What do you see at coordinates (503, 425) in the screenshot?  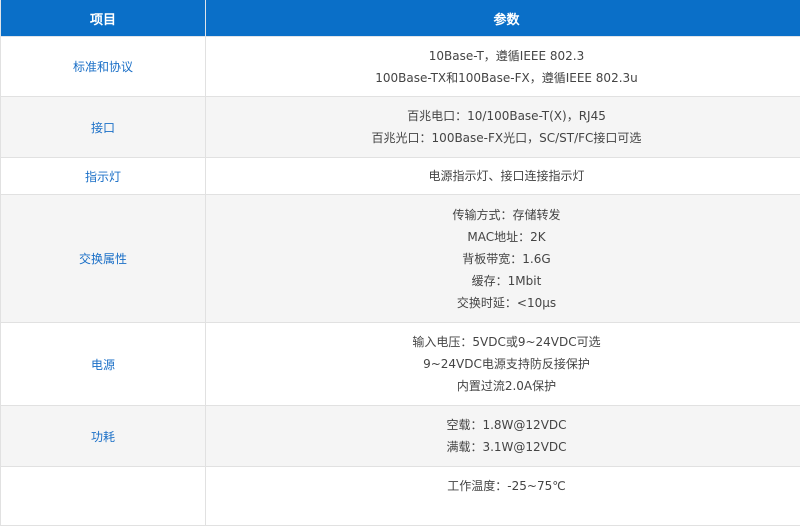 I see `param-line: 空载：1.8W@12VDC` at bounding box center [503, 425].